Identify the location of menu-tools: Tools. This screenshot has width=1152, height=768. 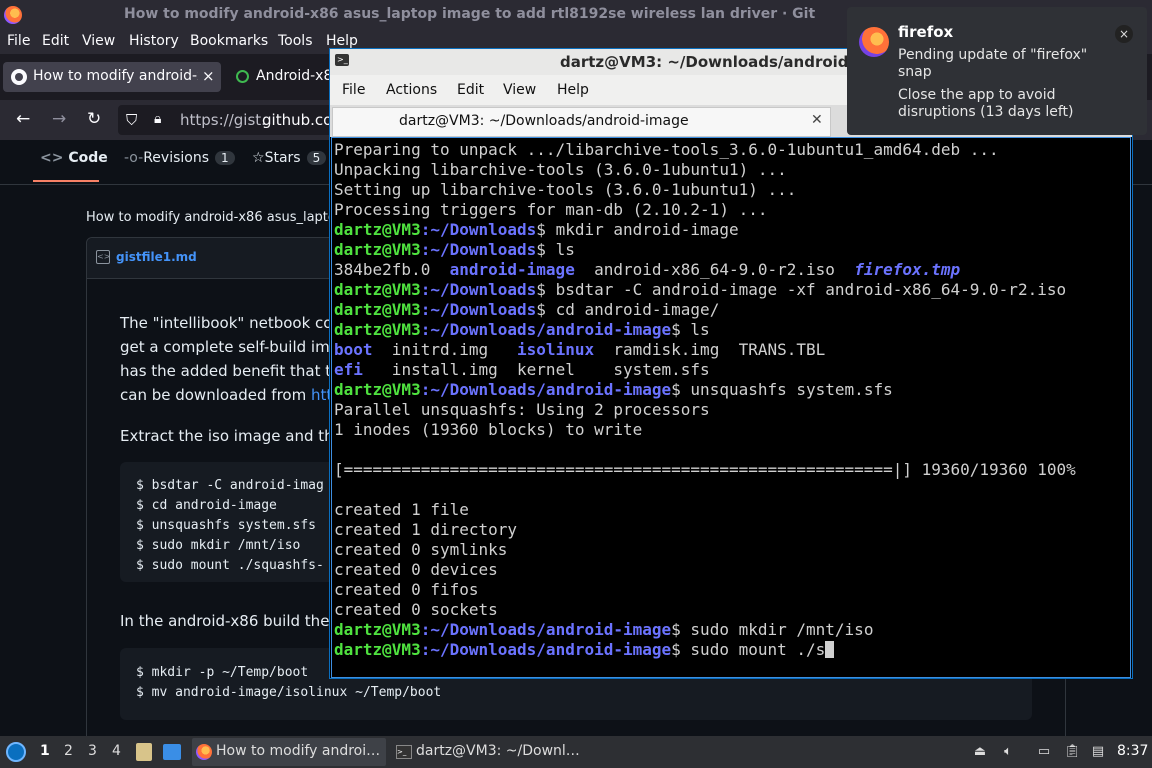
(295, 41).